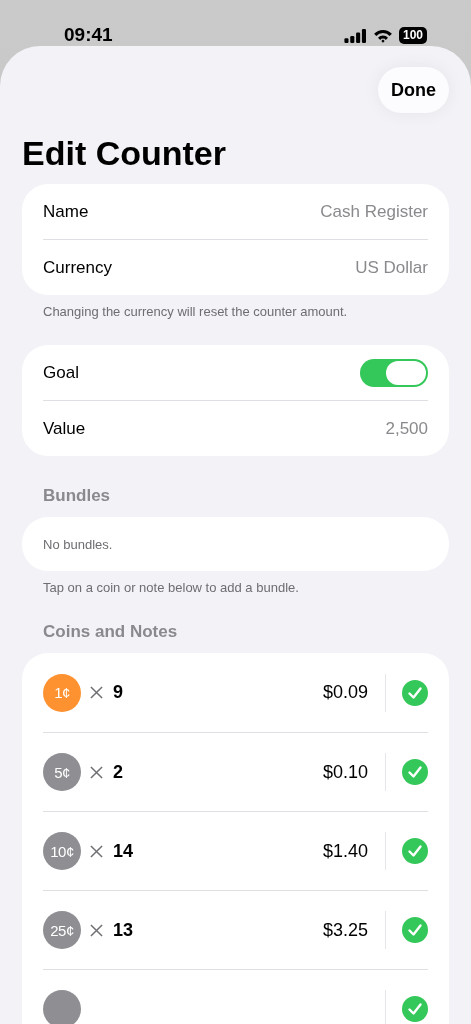  I want to click on goal-toggle, so click(394, 372).